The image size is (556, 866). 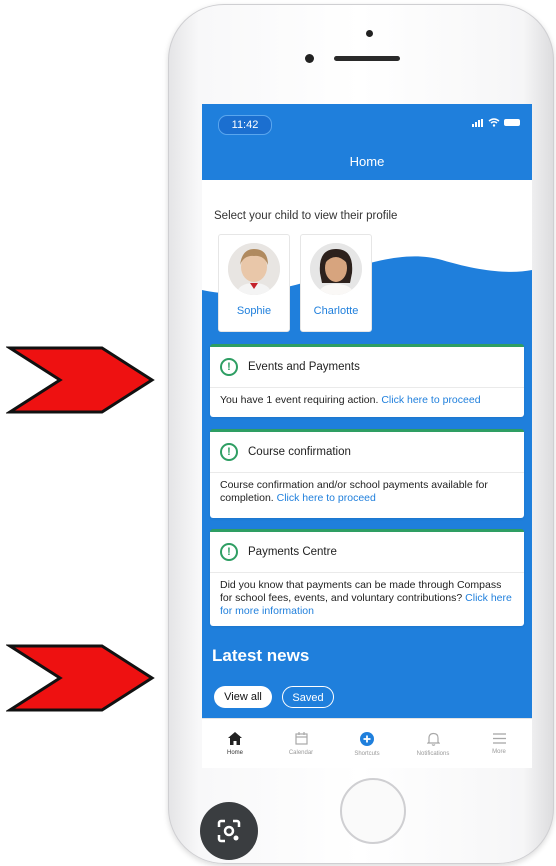 I want to click on tab-more: More, so click(x=499, y=743).